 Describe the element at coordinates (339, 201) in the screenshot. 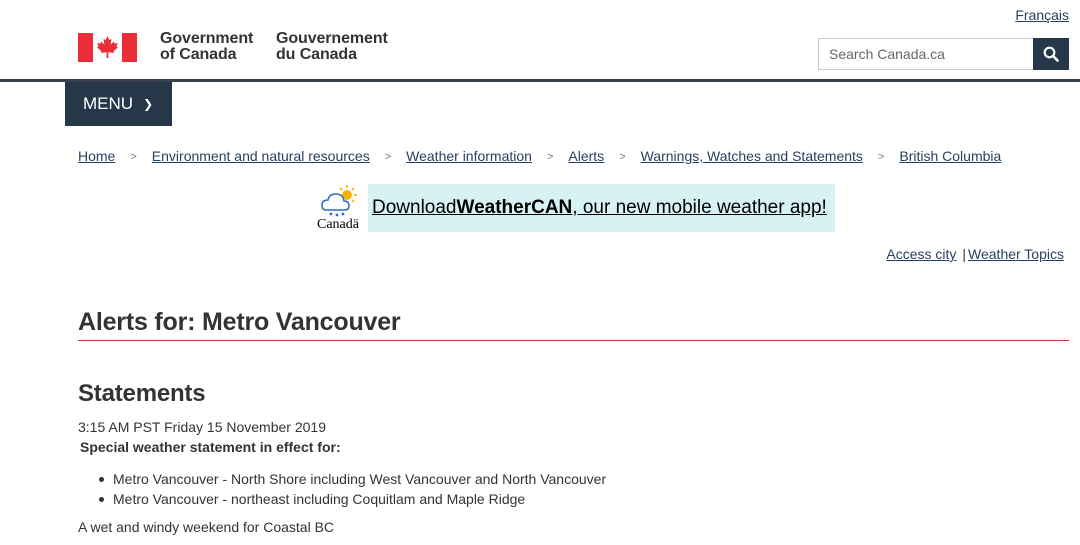

I see `weather-sun-cloud-icon` at that location.